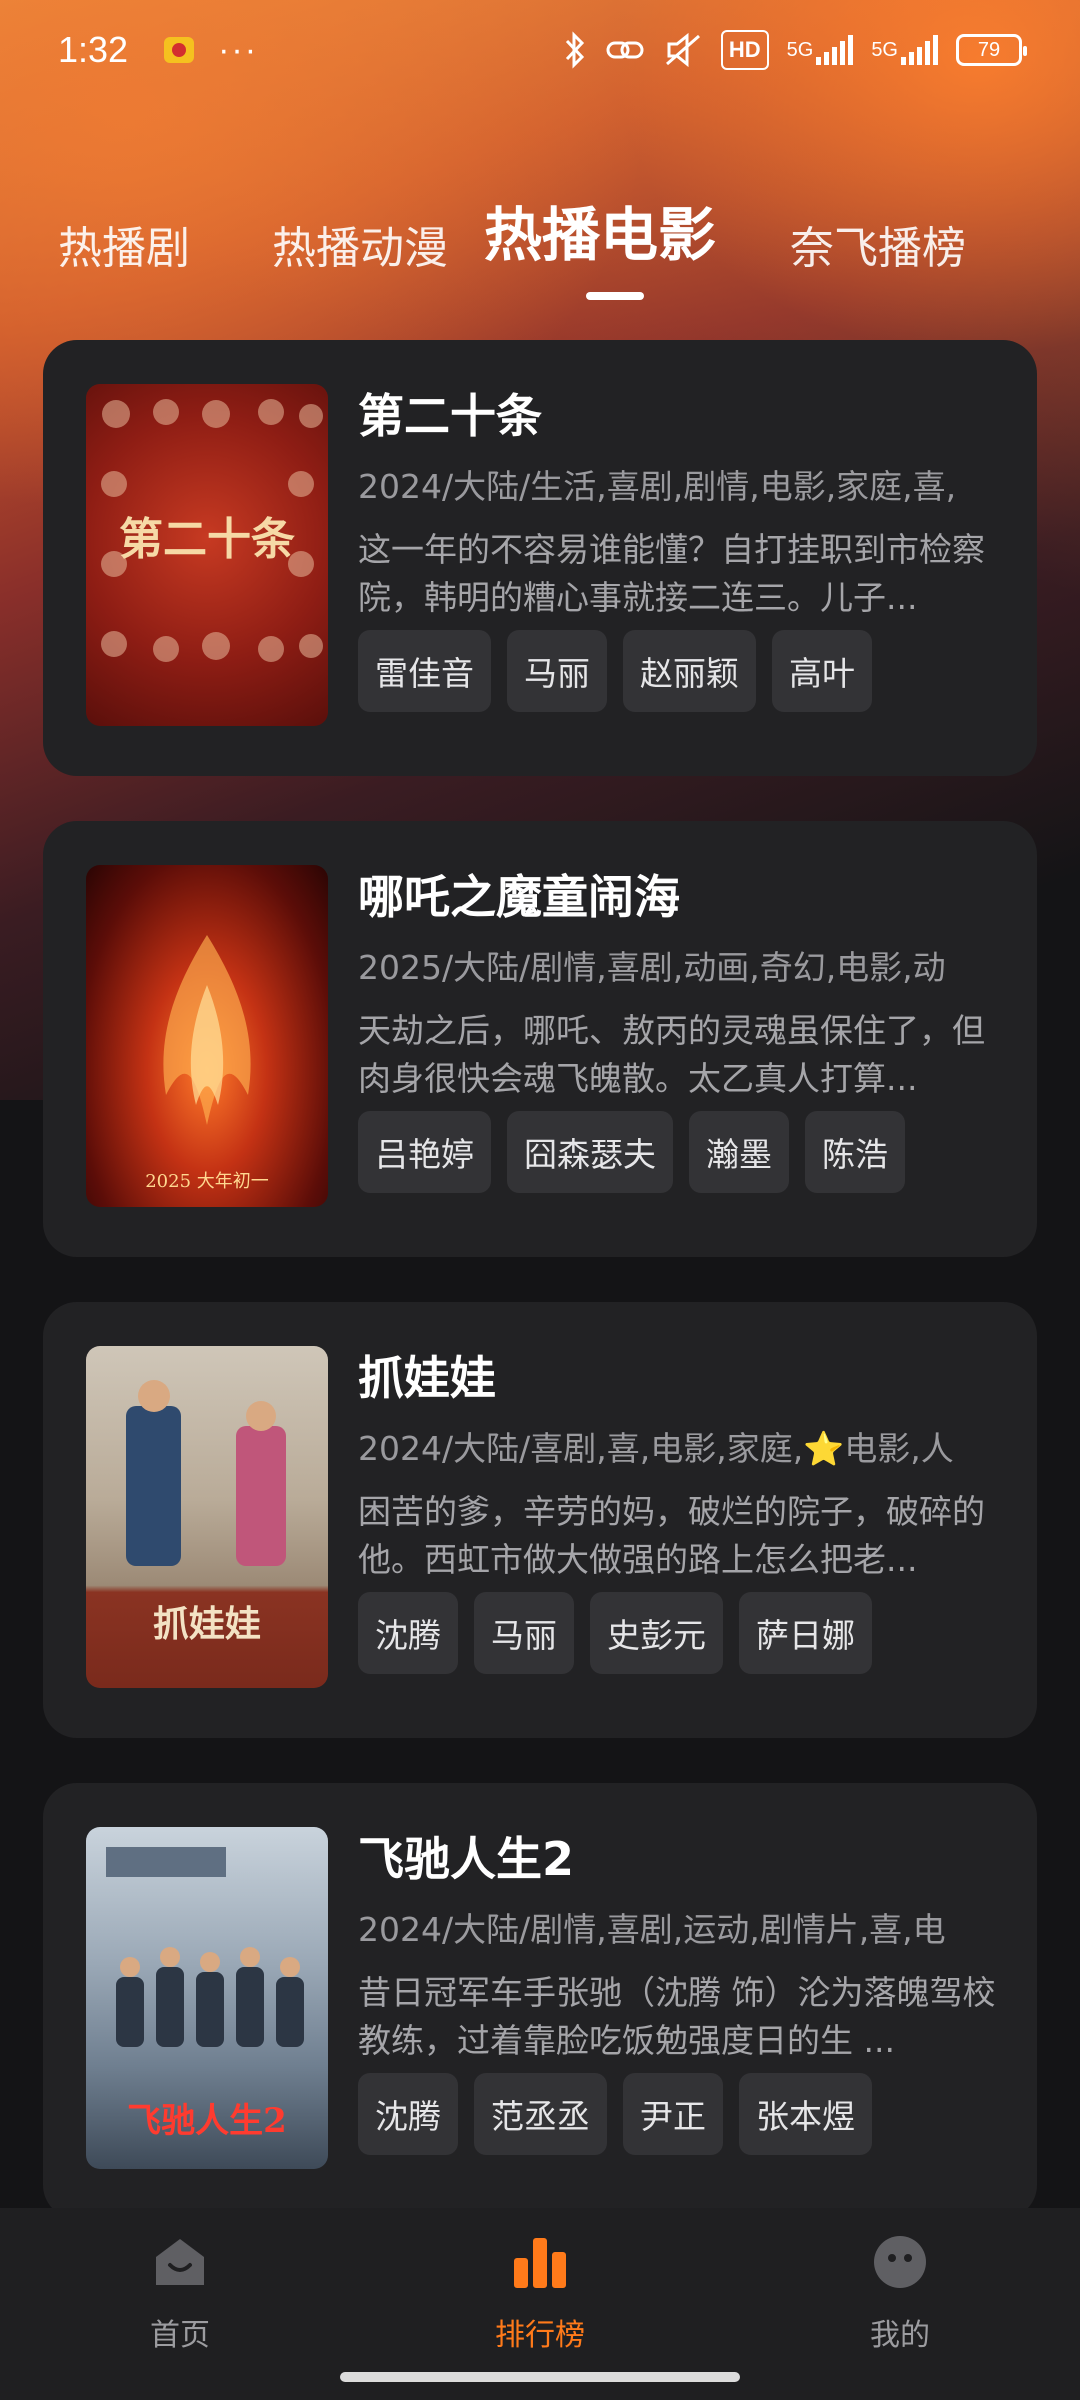  I want to click on mute-icon, so click(683, 50).